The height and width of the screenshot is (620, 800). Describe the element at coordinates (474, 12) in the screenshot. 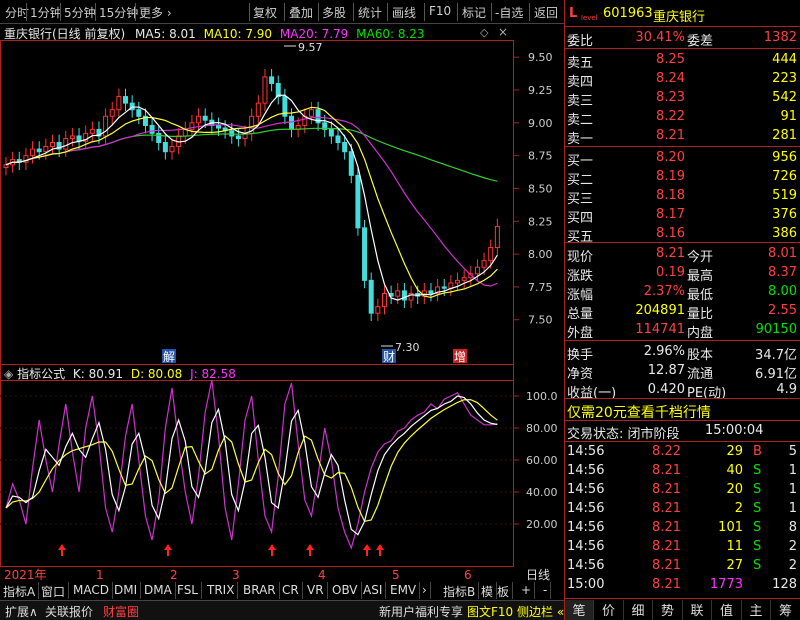

I see `toolbar-item-biaoji: 标记` at that location.